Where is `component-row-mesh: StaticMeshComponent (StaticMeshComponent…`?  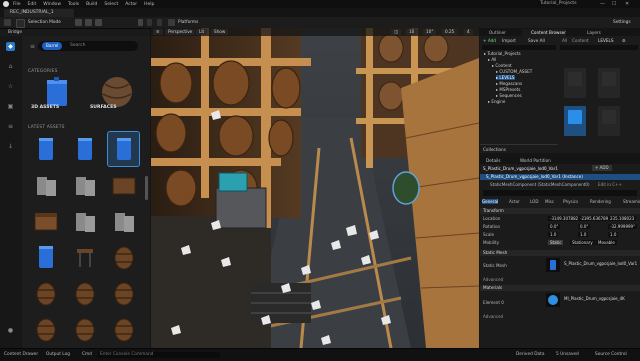
component-row-mesh: StaticMeshComponent (StaticMeshComponent… is located at coordinates (540, 184).